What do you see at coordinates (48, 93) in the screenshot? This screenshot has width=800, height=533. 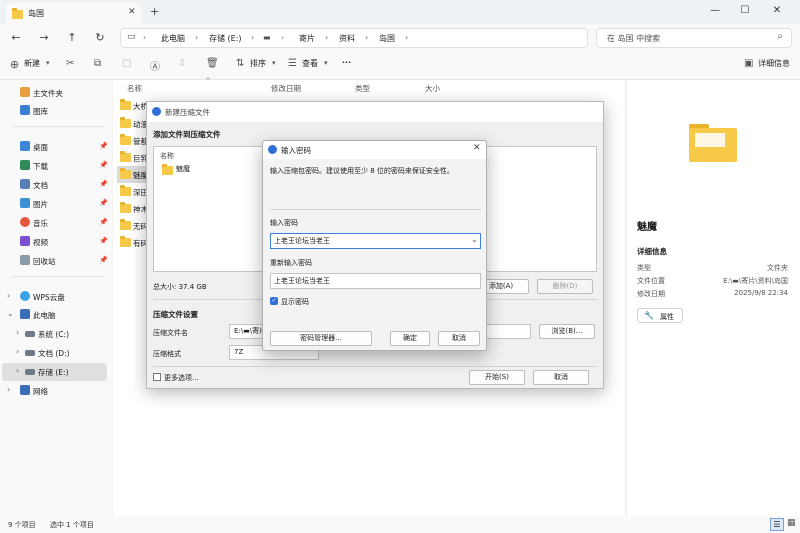 I see `sidebar-item-label: 主文件夹` at bounding box center [48, 93].